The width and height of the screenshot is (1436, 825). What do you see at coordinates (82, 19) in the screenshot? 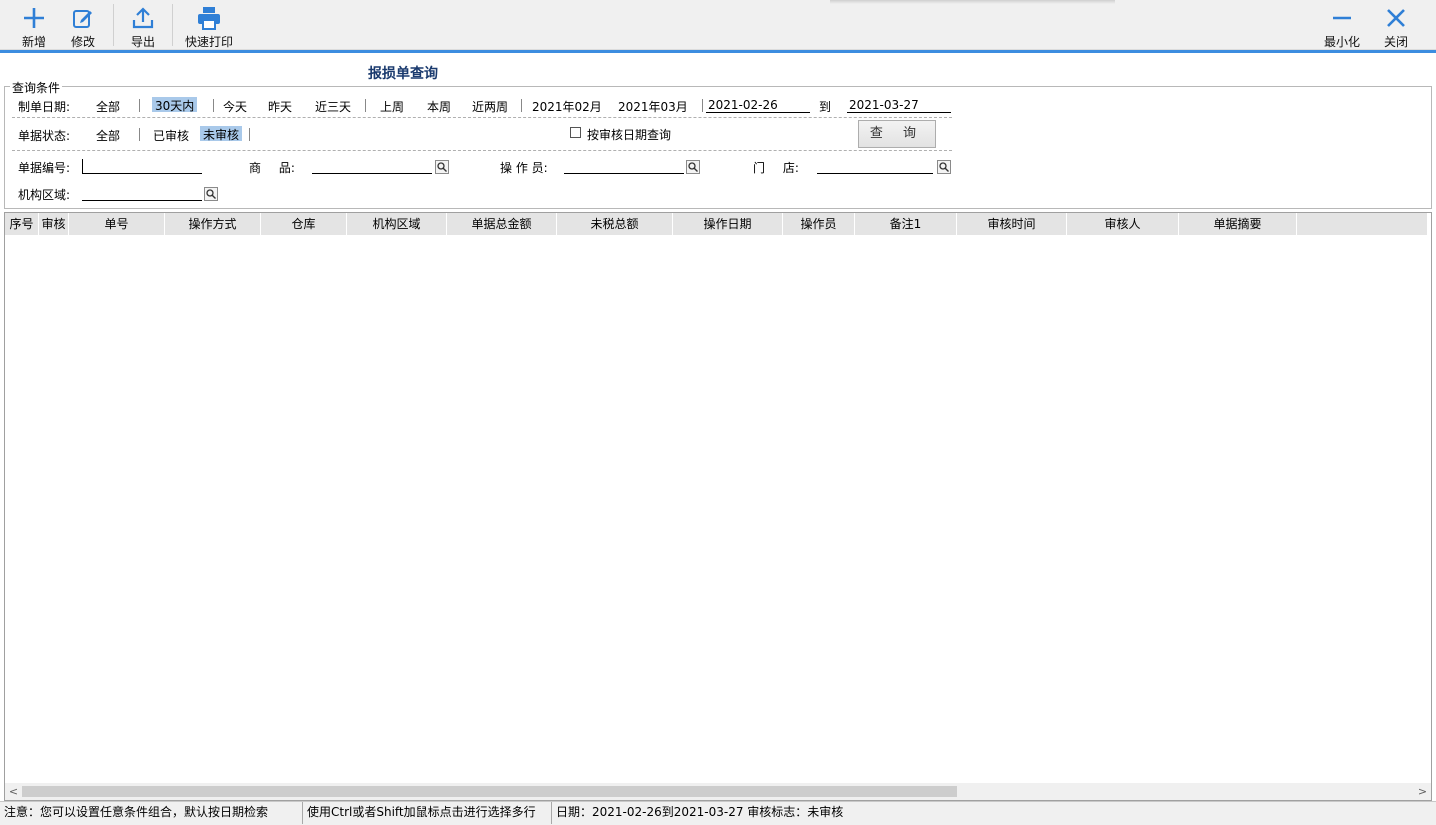
I see `edit-icon` at bounding box center [82, 19].